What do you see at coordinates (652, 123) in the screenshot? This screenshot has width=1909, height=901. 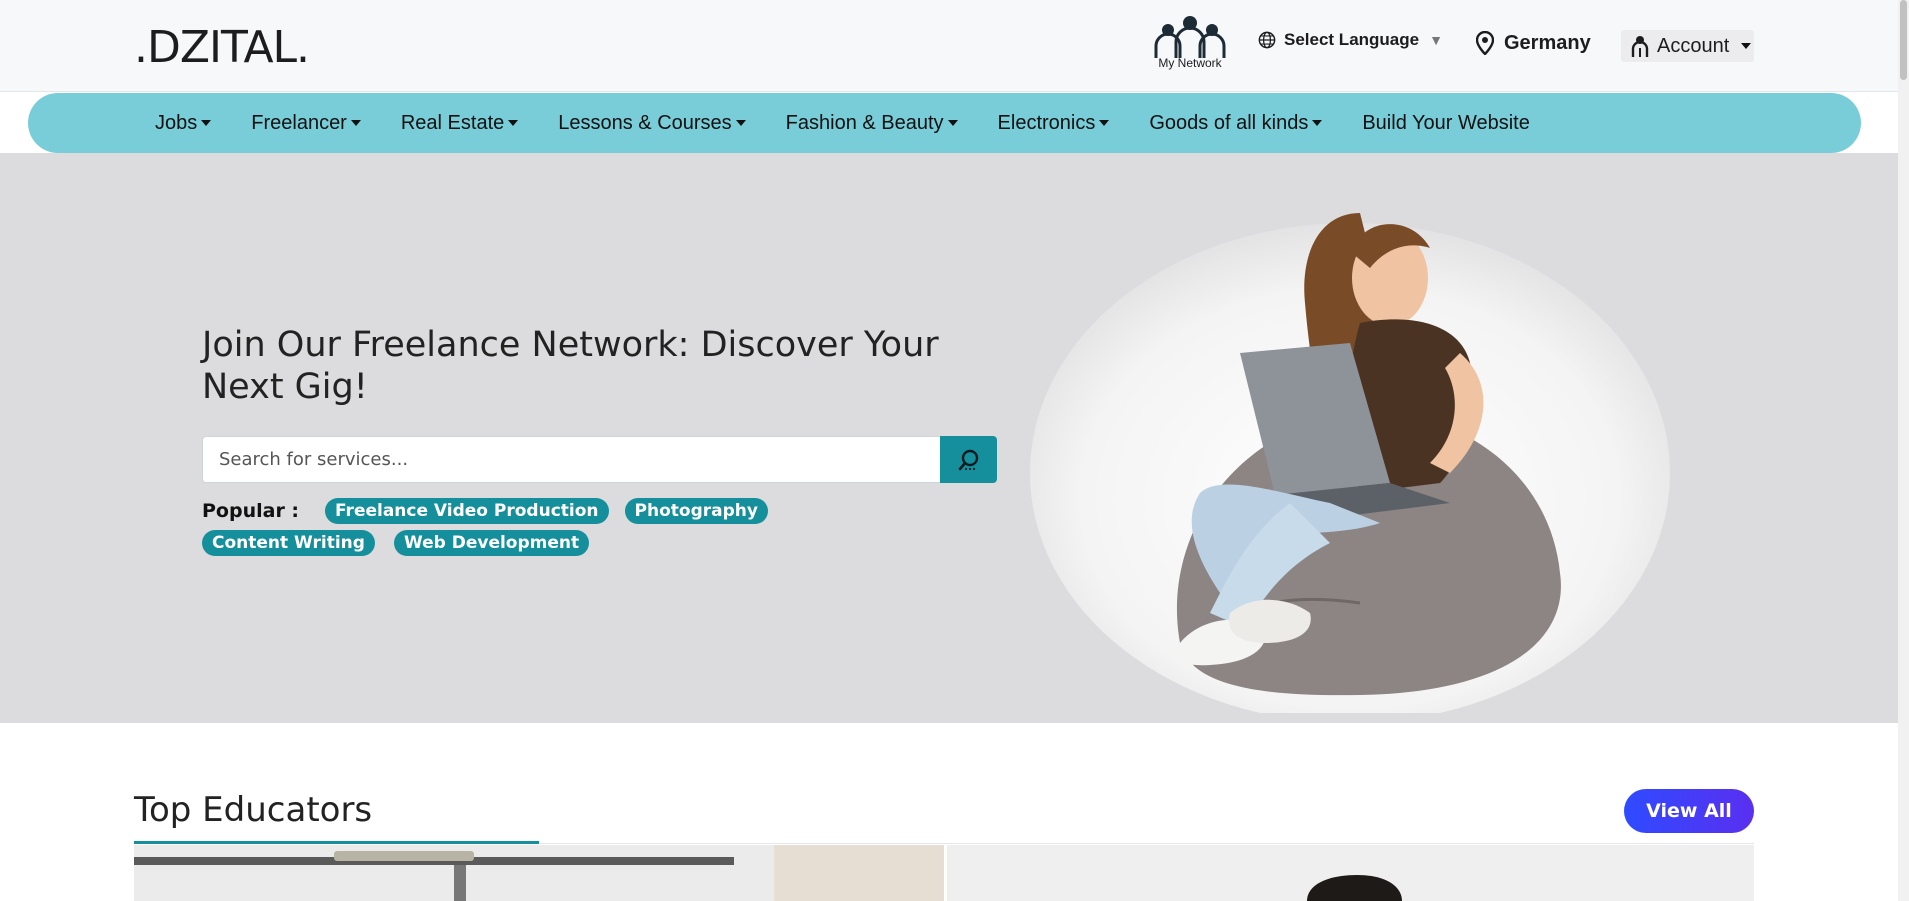 I see `nav-item-lessons-courses: Lessons & Courses` at bounding box center [652, 123].